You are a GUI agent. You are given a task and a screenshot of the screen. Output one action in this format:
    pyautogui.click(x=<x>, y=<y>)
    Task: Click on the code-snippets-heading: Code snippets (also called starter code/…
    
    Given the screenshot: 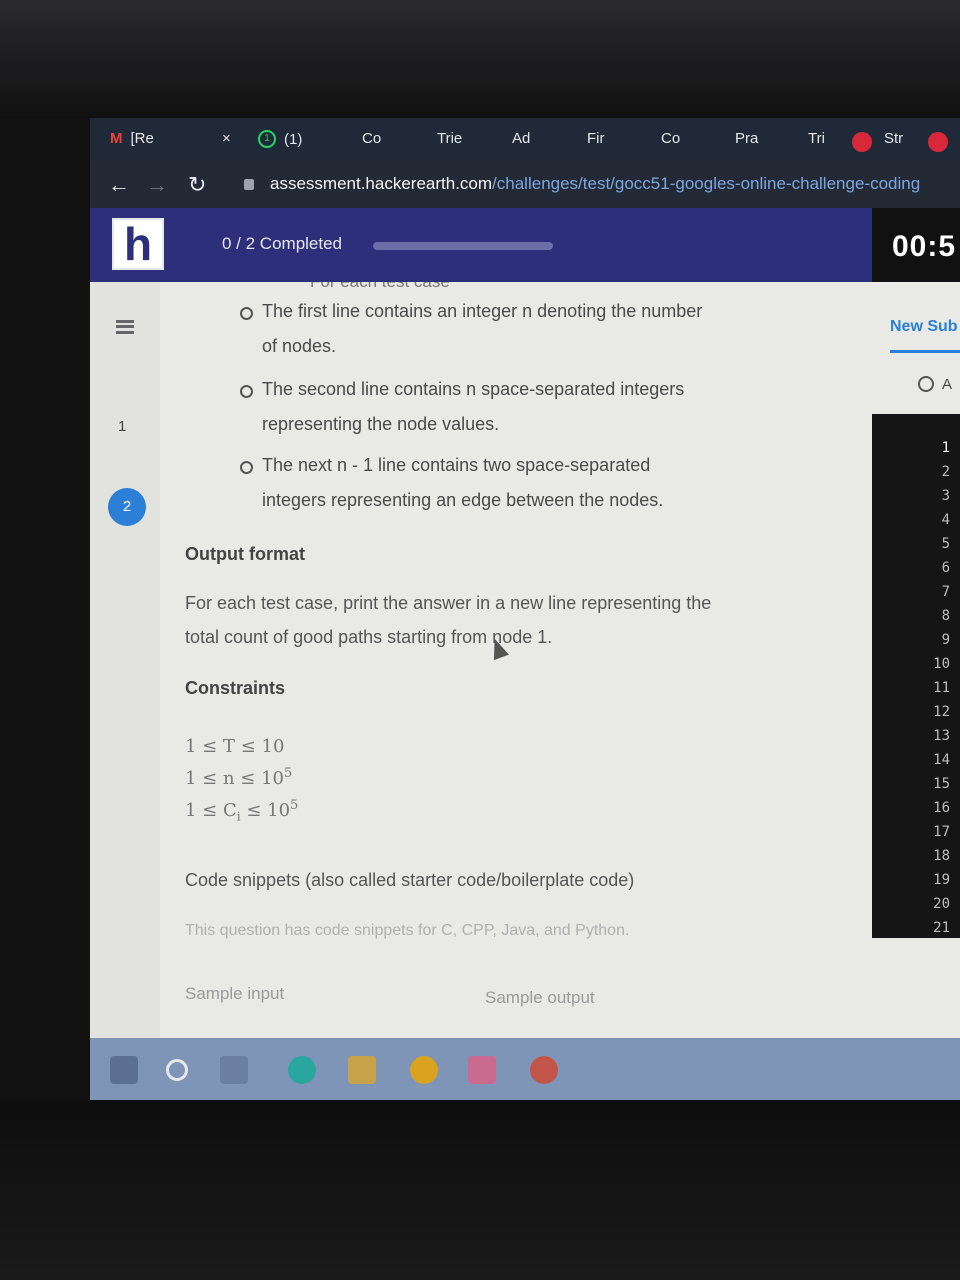 What is the action you would take?
    pyautogui.click(x=410, y=880)
    